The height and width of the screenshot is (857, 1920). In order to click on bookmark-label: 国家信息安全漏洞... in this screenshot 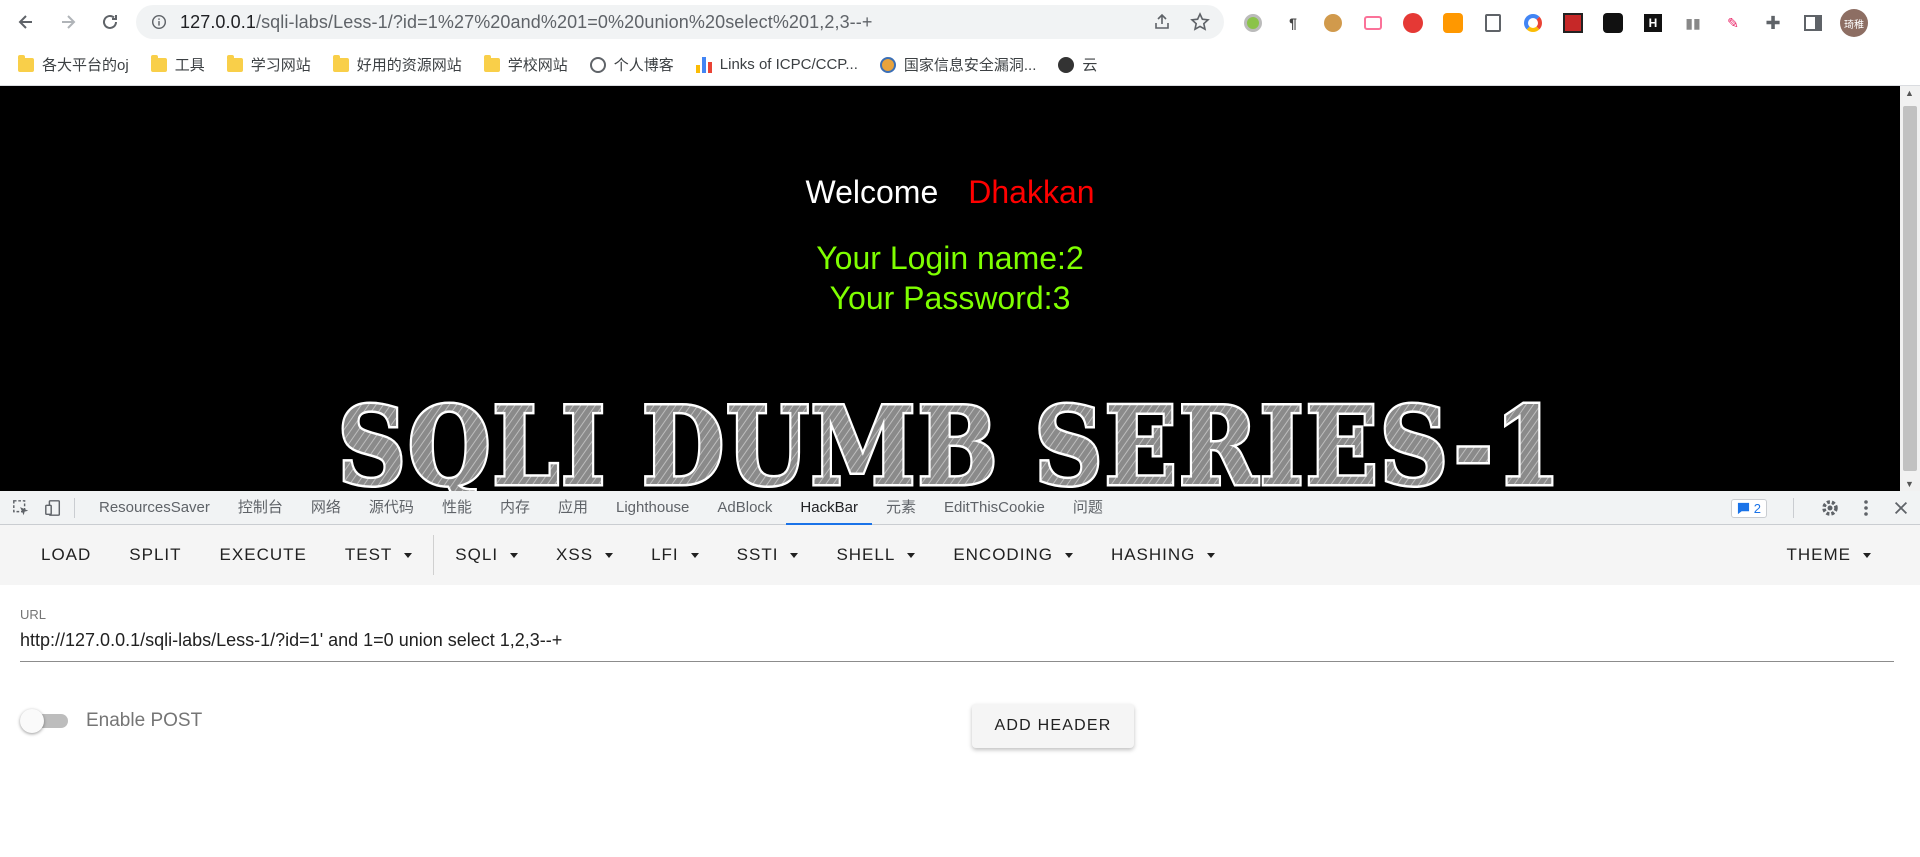, I will do `click(970, 65)`.